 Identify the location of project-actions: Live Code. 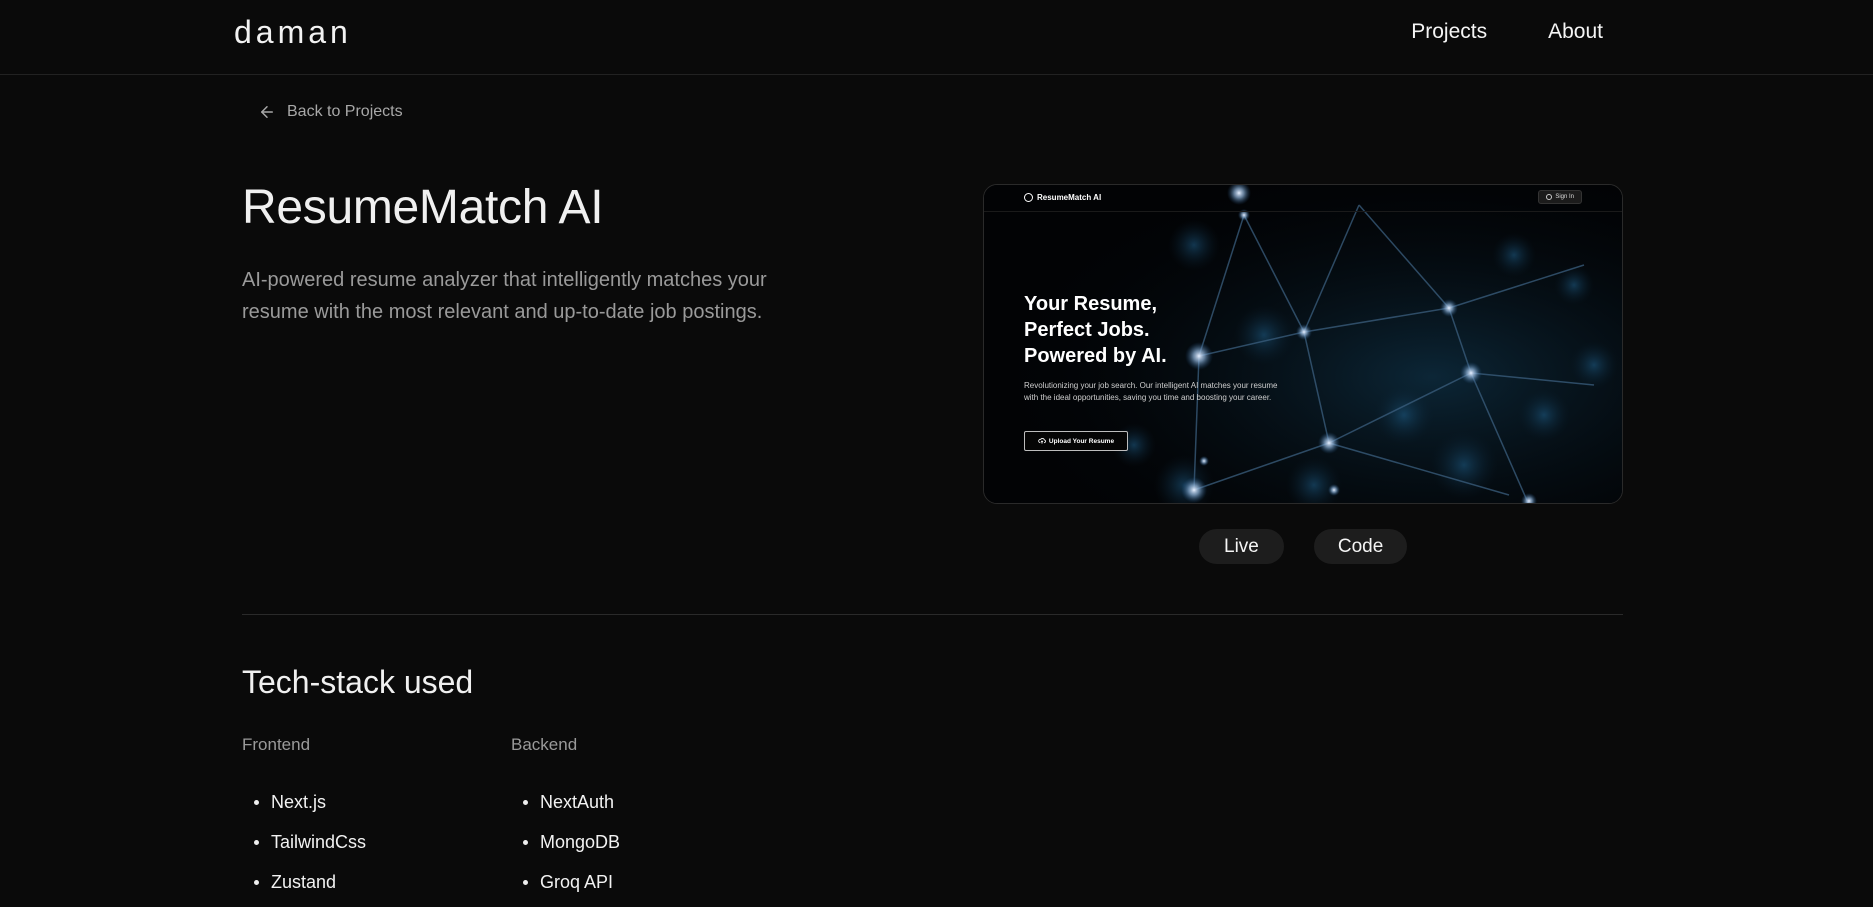
(1303, 546).